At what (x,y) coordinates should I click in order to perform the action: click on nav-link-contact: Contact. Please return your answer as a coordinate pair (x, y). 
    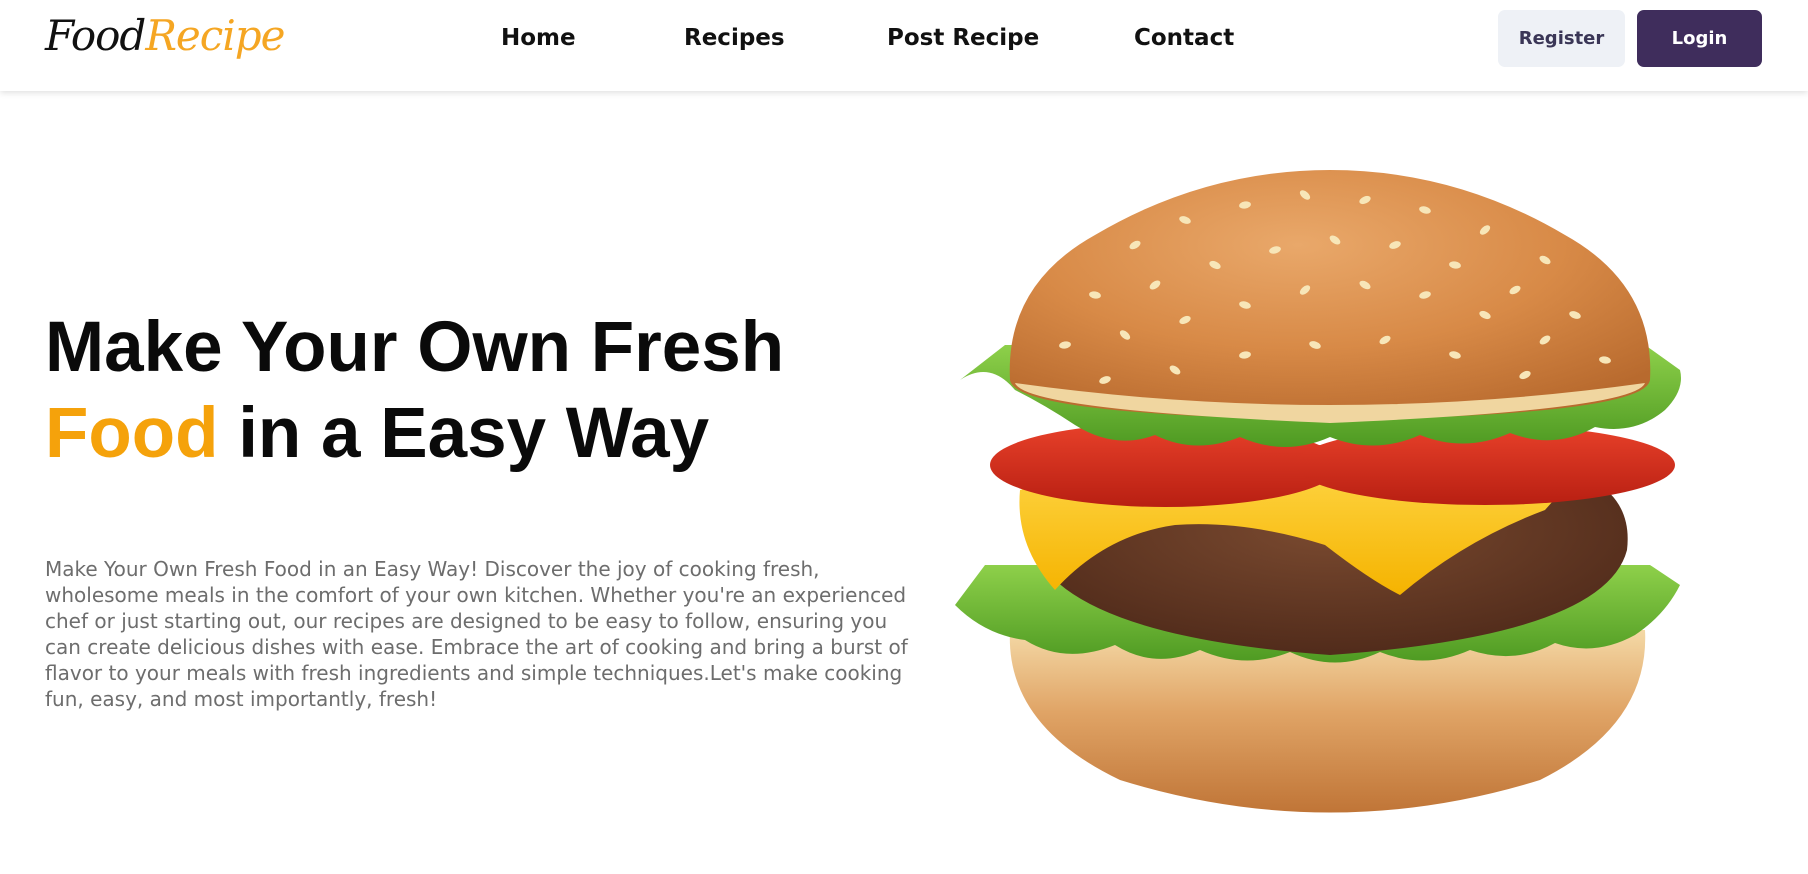
    Looking at the image, I should click on (1184, 38).